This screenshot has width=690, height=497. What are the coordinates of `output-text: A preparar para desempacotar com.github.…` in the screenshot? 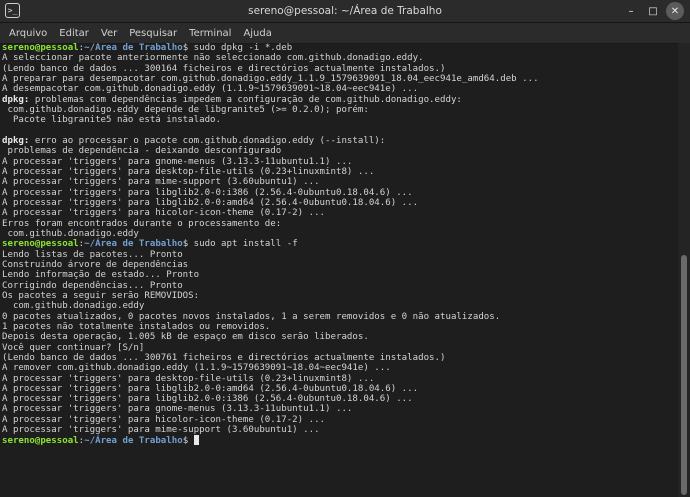 It's located at (270, 78).